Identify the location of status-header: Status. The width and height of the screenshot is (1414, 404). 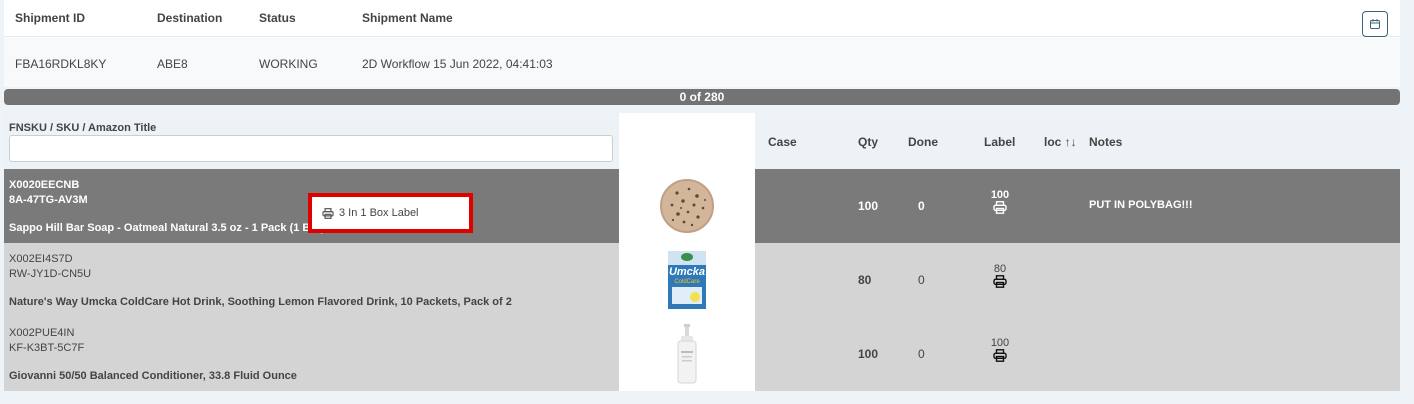
(277, 18).